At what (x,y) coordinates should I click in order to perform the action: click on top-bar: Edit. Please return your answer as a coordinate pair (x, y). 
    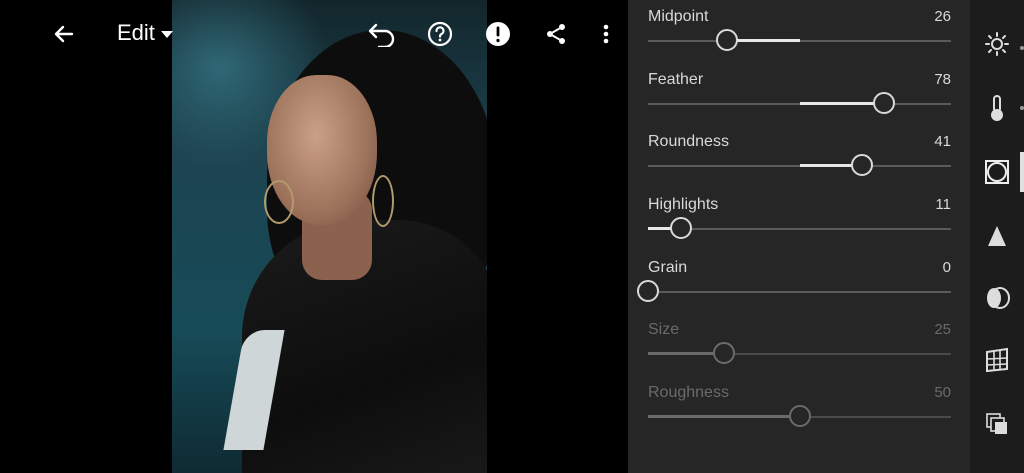
    Looking at the image, I should click on (314, 35).